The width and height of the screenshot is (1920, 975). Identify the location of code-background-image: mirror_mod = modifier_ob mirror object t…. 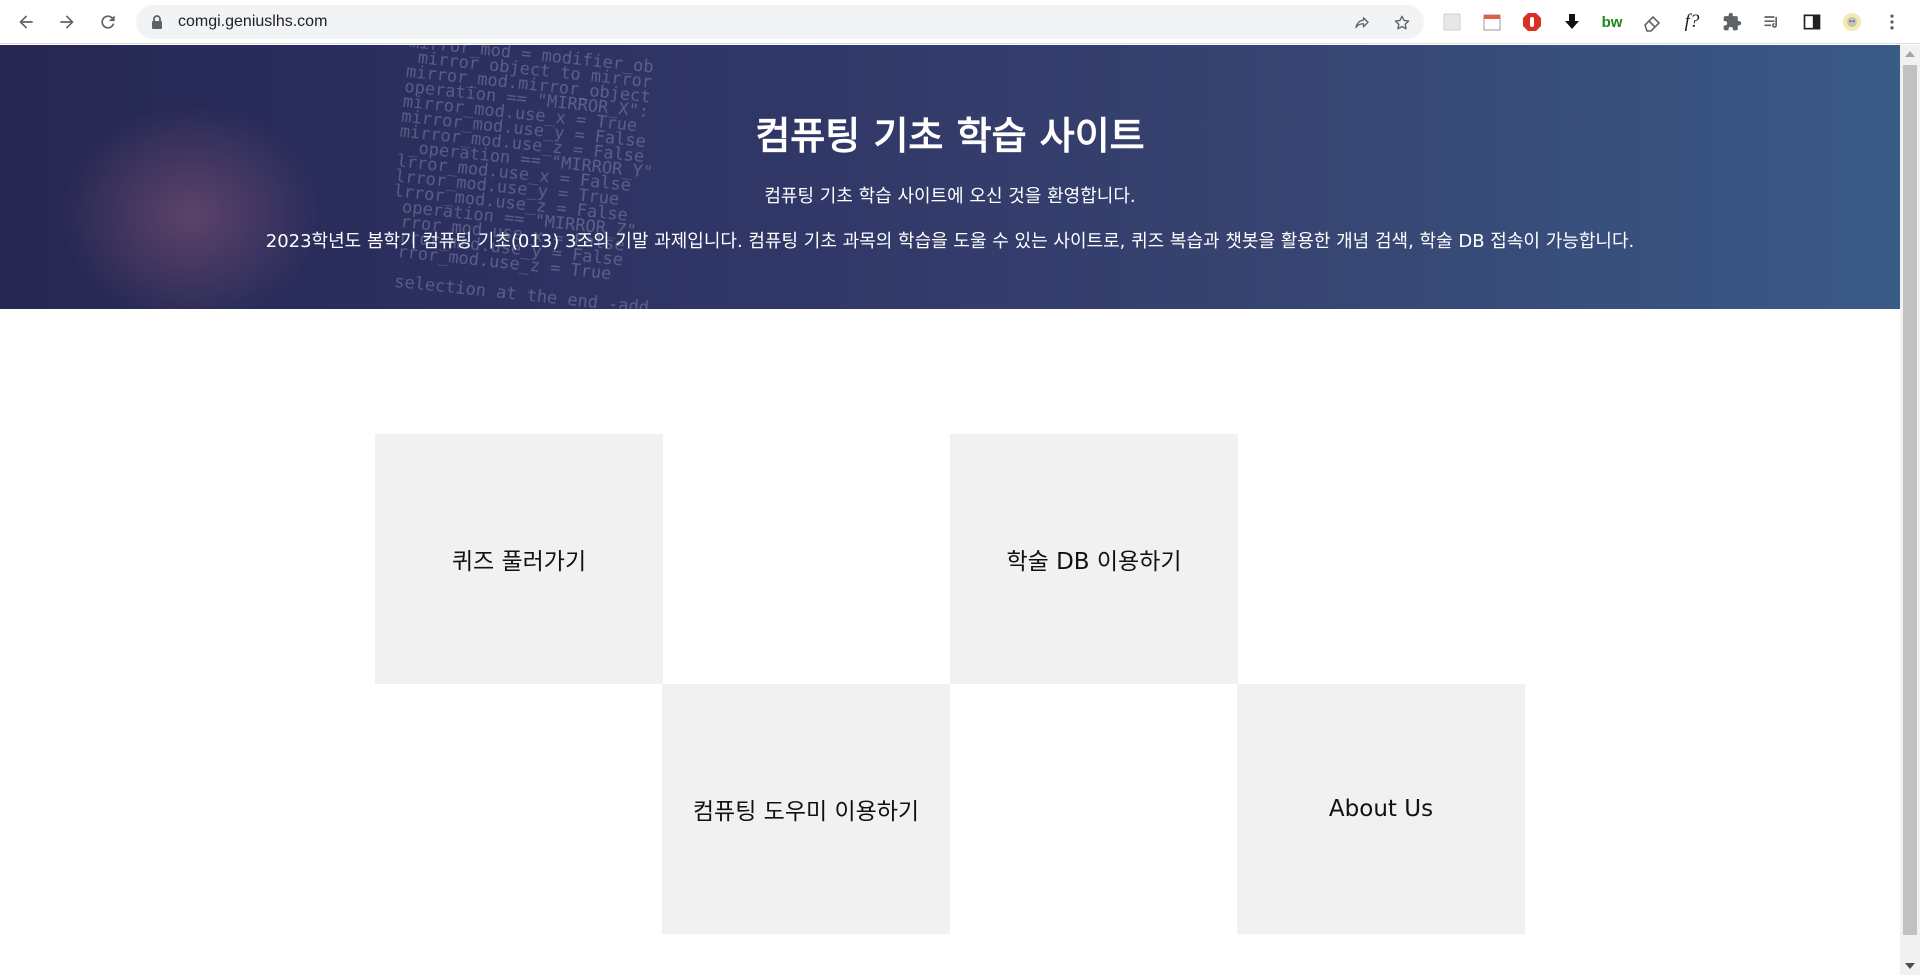
(519, 177).